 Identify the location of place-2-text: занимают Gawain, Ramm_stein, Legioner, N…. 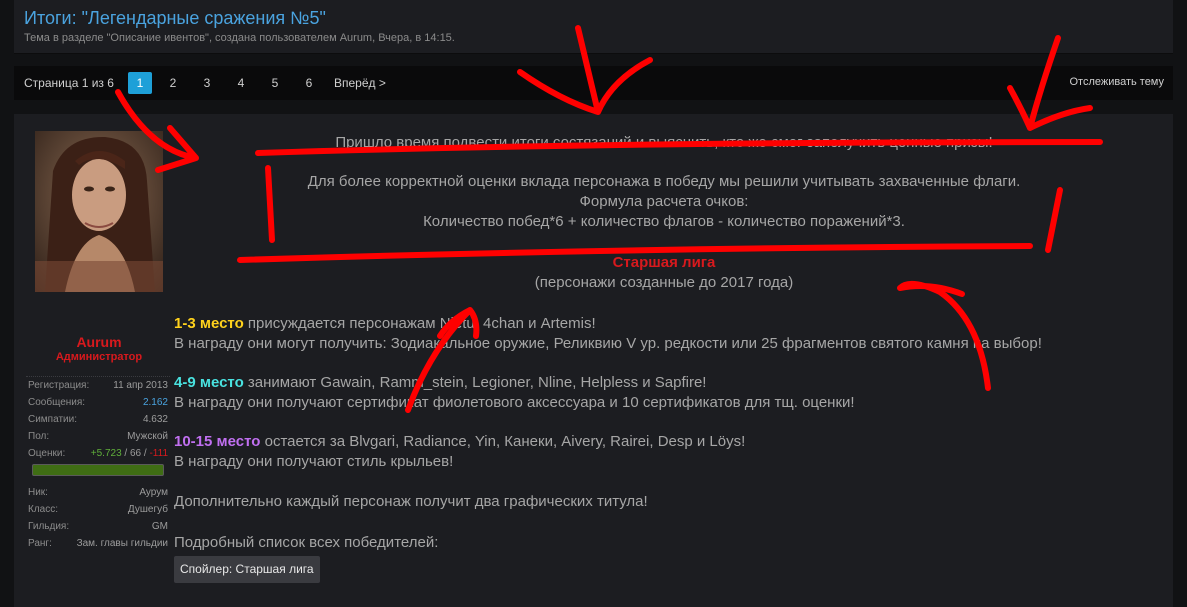
(475, 382).